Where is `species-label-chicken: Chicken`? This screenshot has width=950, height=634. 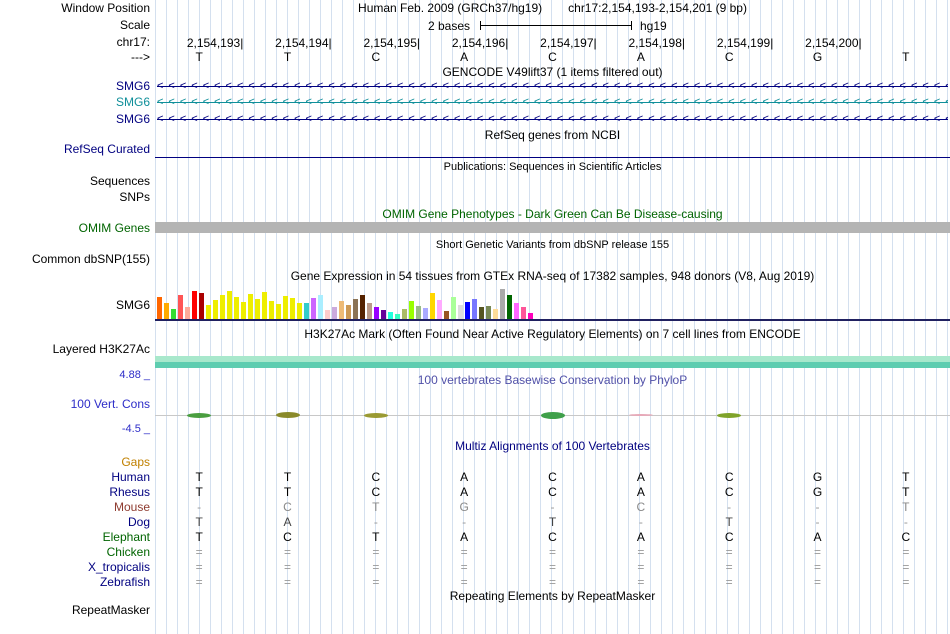
species-label-chicken: Chicken is located at coordinates (75, 552).